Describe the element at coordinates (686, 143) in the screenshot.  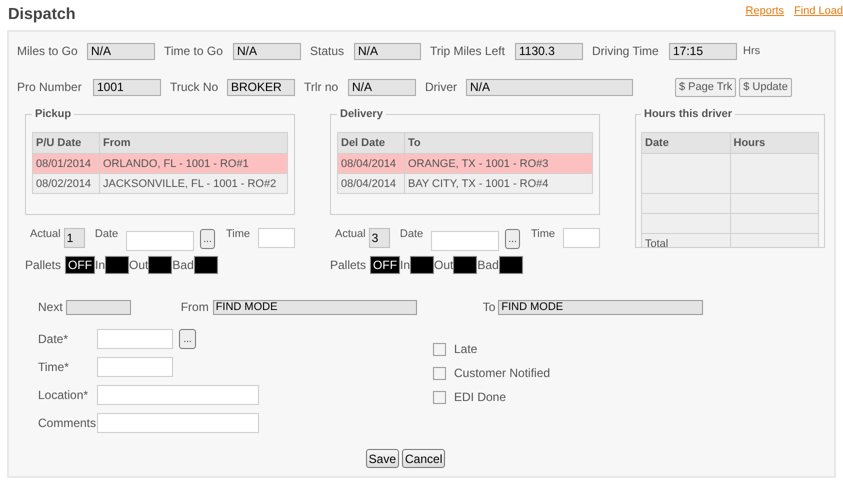
I see `column-header: Date` at that location.